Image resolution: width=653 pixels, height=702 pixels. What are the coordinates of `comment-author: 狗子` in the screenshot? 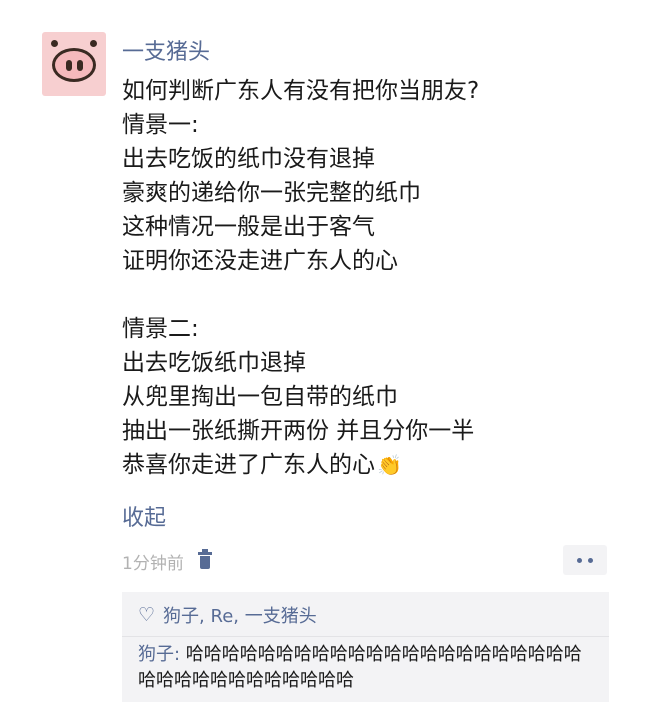 It's located at (156, 654).